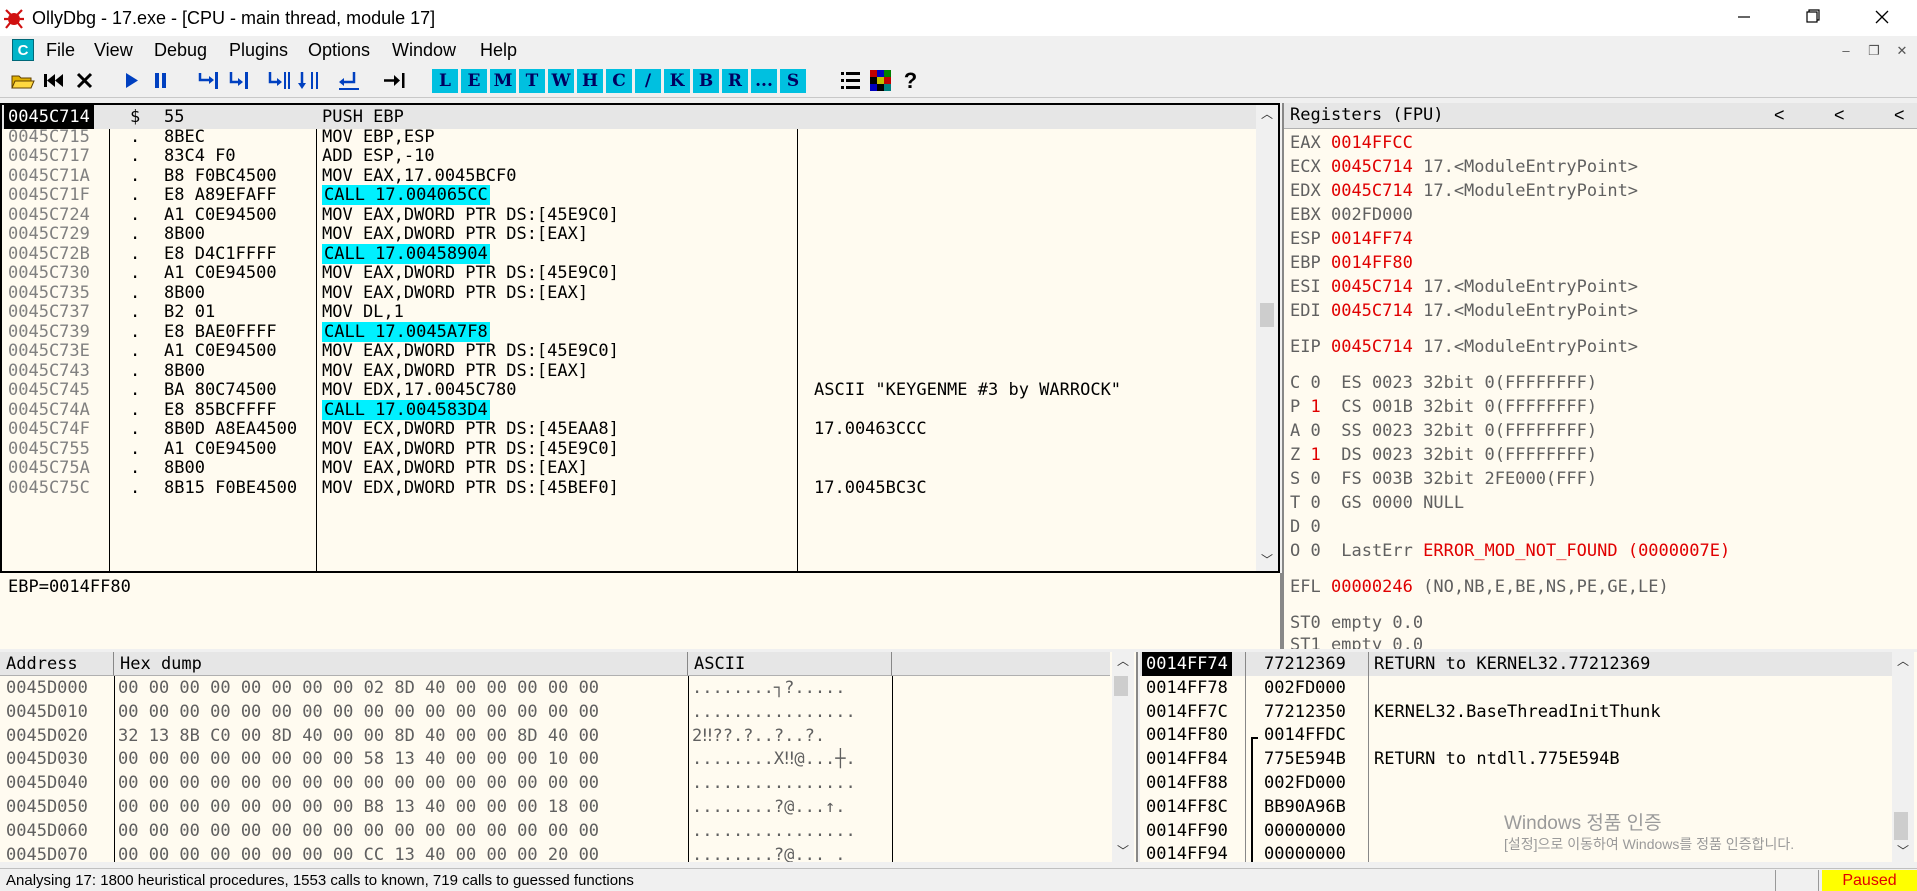 The width and height of the screenshot is (1917, 891). I want to click on register-line: ESP 0014FF74, so click(1356, 239).